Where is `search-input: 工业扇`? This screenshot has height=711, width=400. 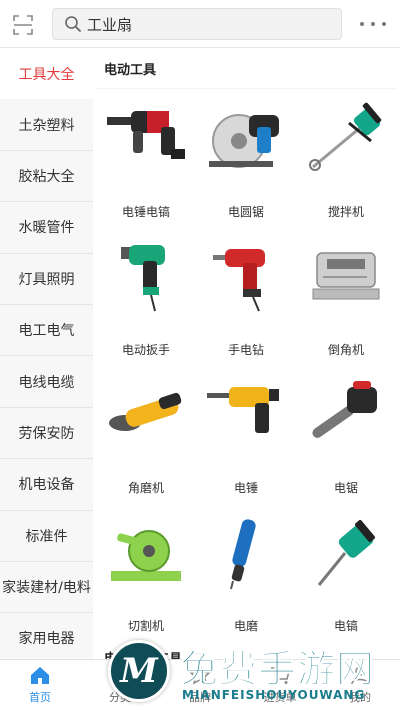
search-input: 工业扇 is located at coordinates (197, 24).